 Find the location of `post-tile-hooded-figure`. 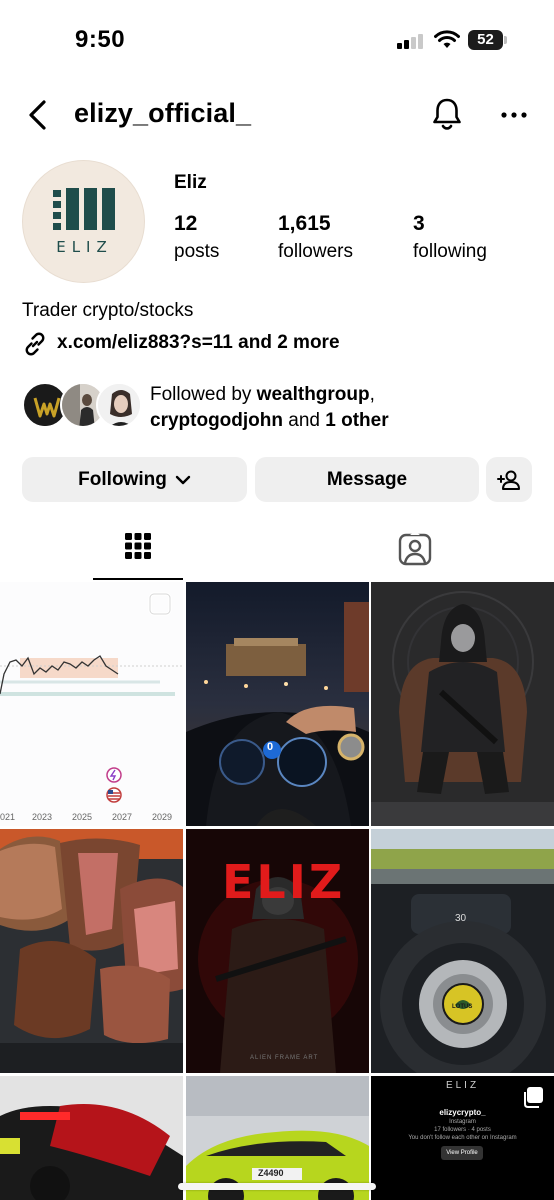

post-tile-hooded-figure is located at coordinates (462, 704).